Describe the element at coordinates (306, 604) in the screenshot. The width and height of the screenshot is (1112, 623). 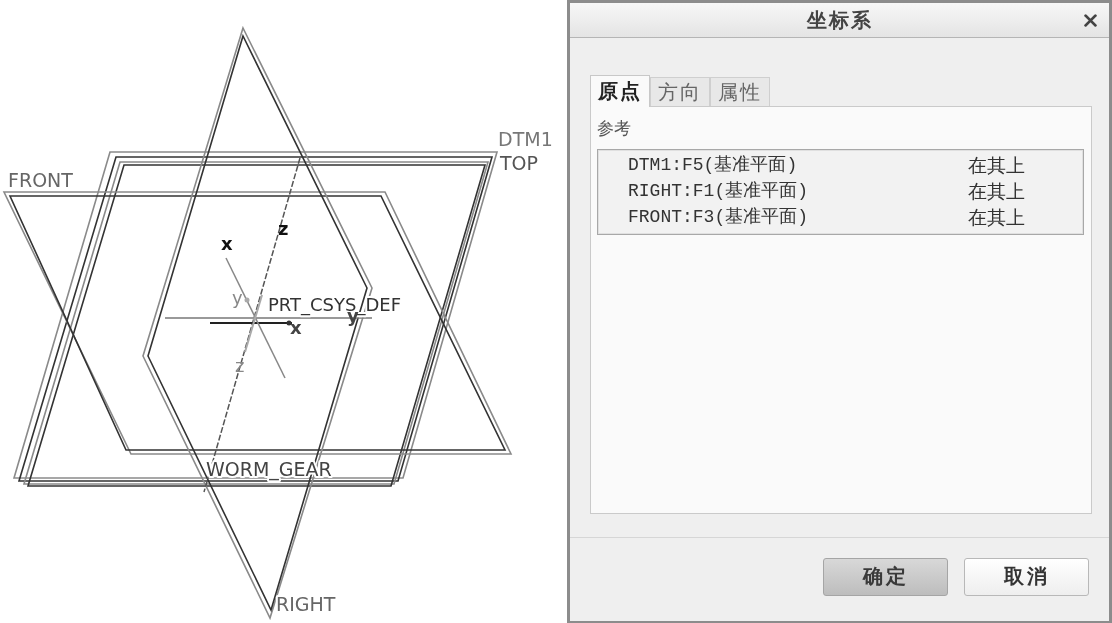
I see `plane-label: RIGHT` at that location.